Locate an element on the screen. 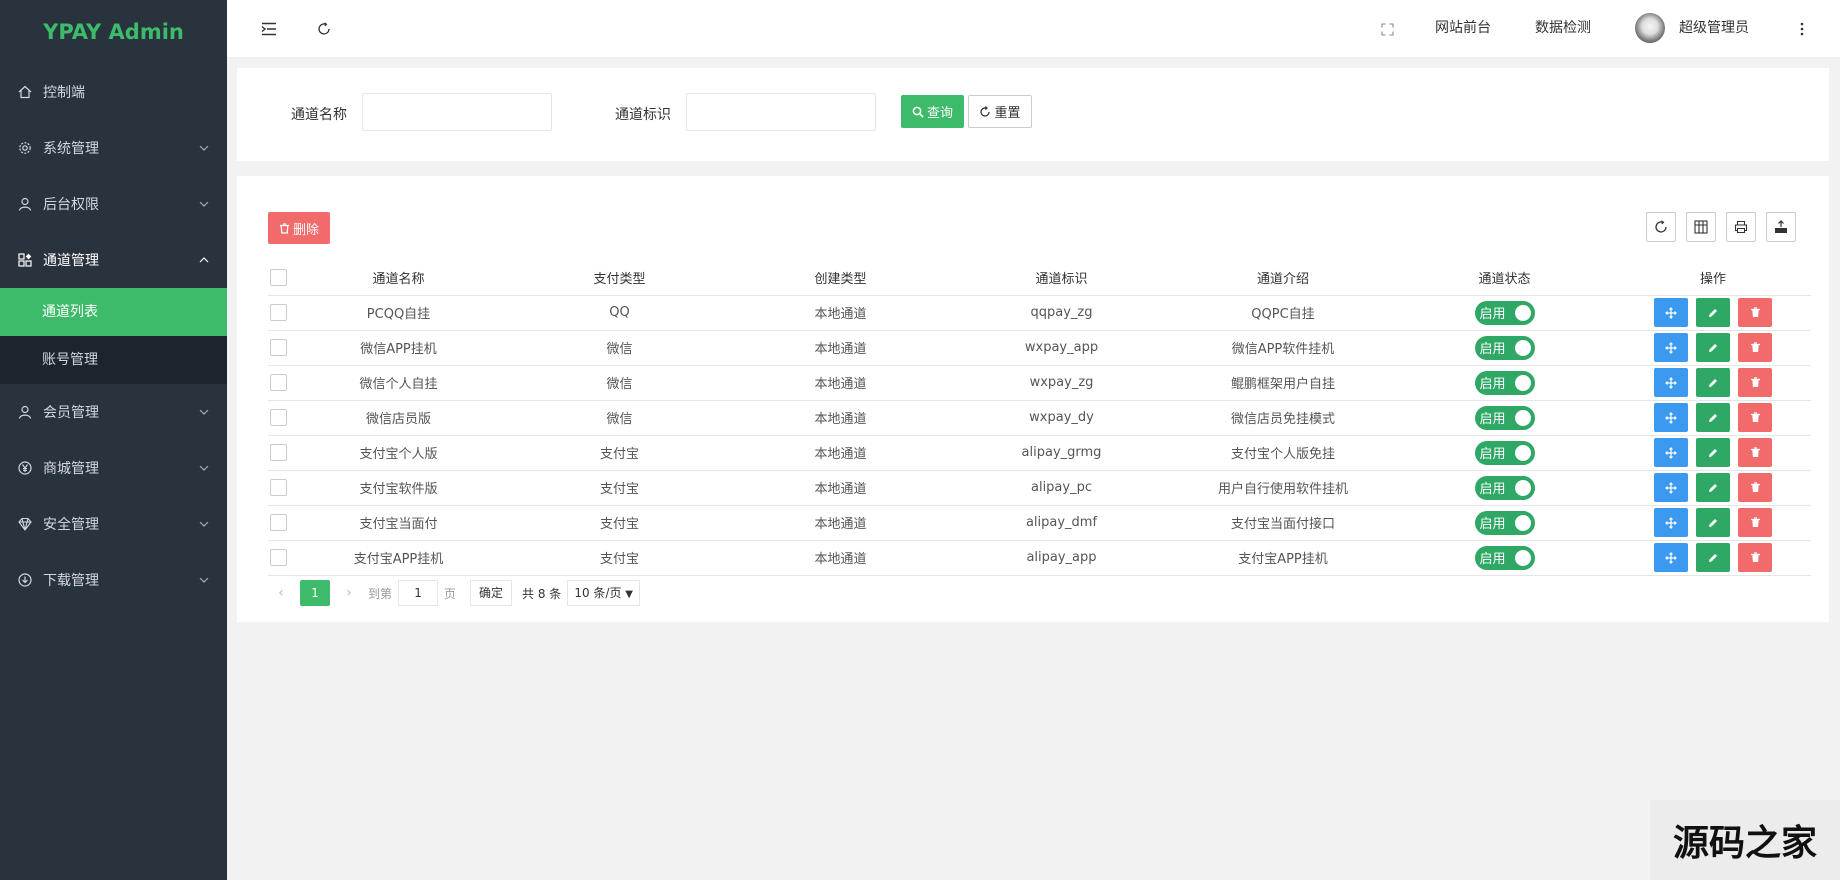 The height and width of the screenshot is (880, 1840). next-page-icon: › is located at coordinates (349, 593).